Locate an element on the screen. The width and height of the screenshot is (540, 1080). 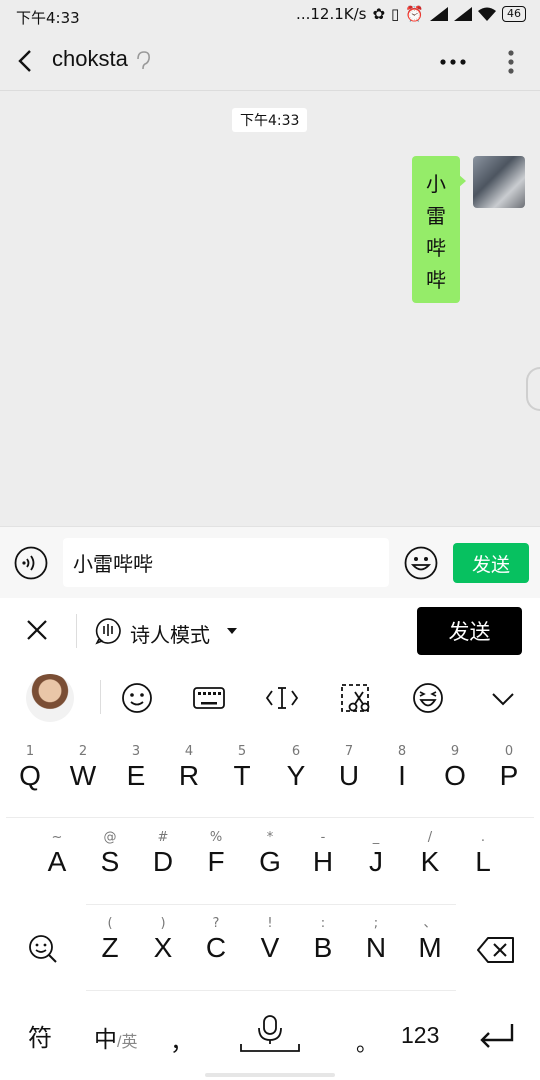
ime-send-button: 发送 is located at coordinates (469, 631).